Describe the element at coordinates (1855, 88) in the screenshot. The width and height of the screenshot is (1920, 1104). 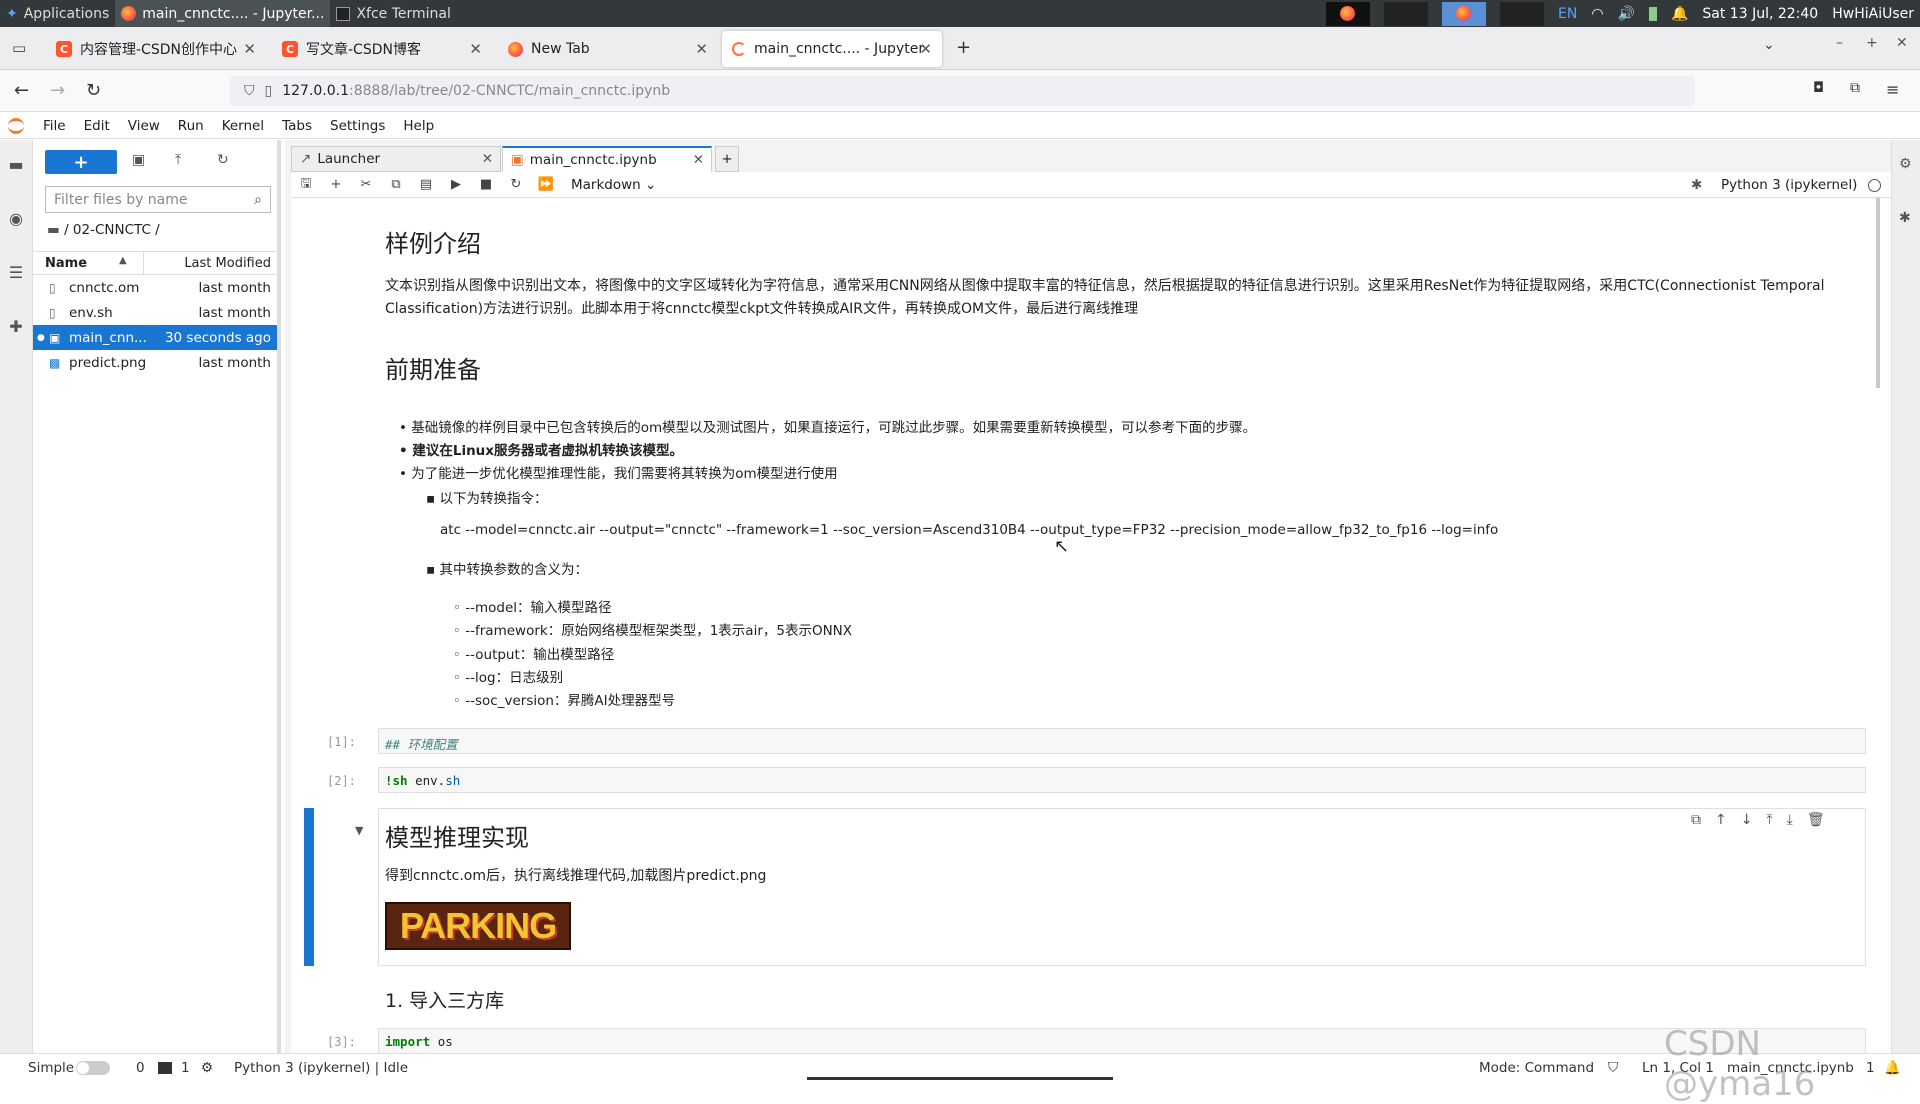
I see `extensions-icon: ⧉` at that location.